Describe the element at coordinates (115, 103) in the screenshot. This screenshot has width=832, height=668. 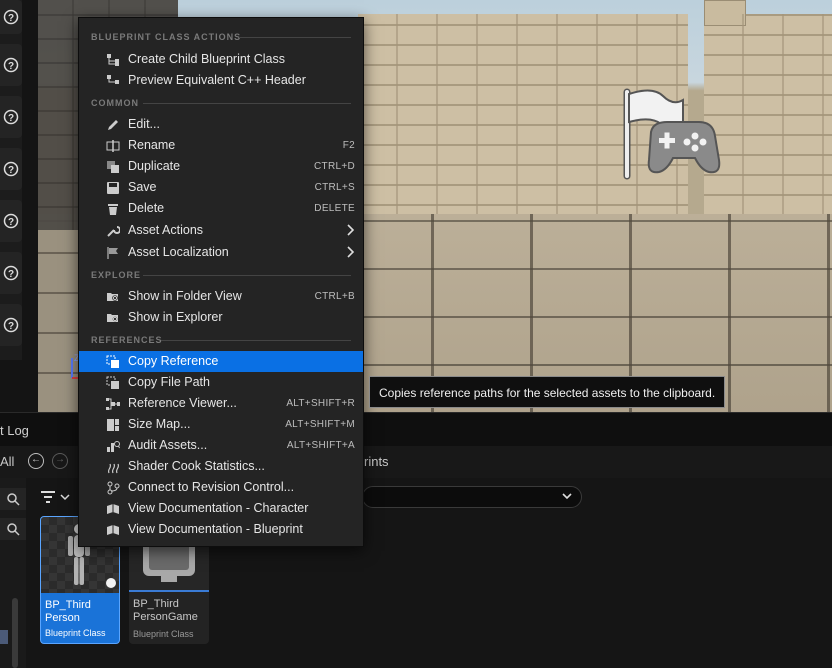
I see `section-header-common: COMMON` at that location.